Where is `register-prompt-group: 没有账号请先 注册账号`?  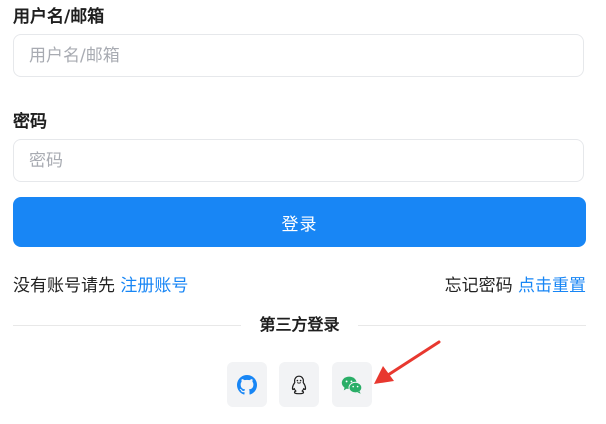 register-prompt-group: 没有账号请先 注册账号 is located at coordinates (100, 286).